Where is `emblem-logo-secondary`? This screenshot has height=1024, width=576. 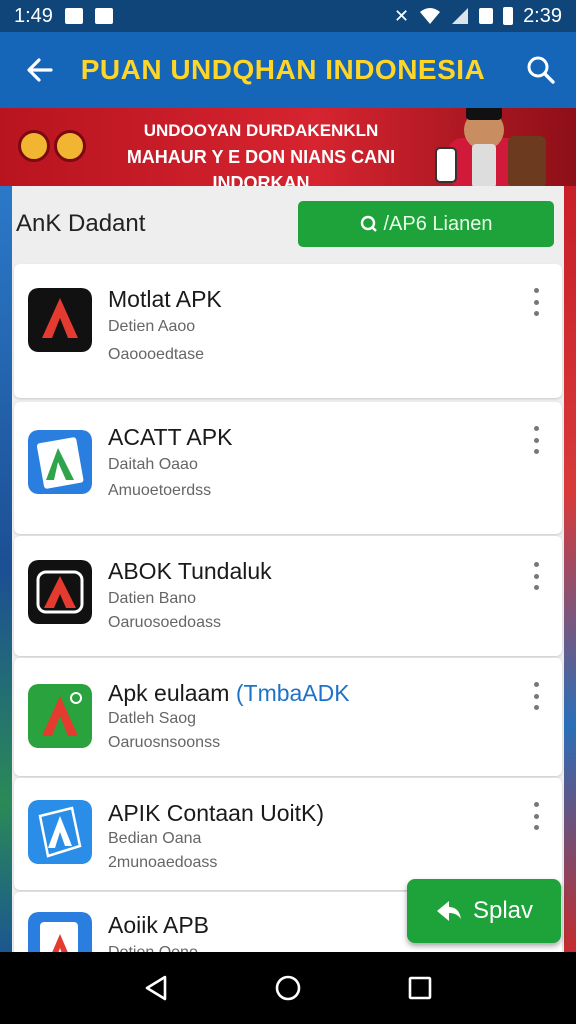
emblem-logo-secondary is located at coordinates (70, 146).